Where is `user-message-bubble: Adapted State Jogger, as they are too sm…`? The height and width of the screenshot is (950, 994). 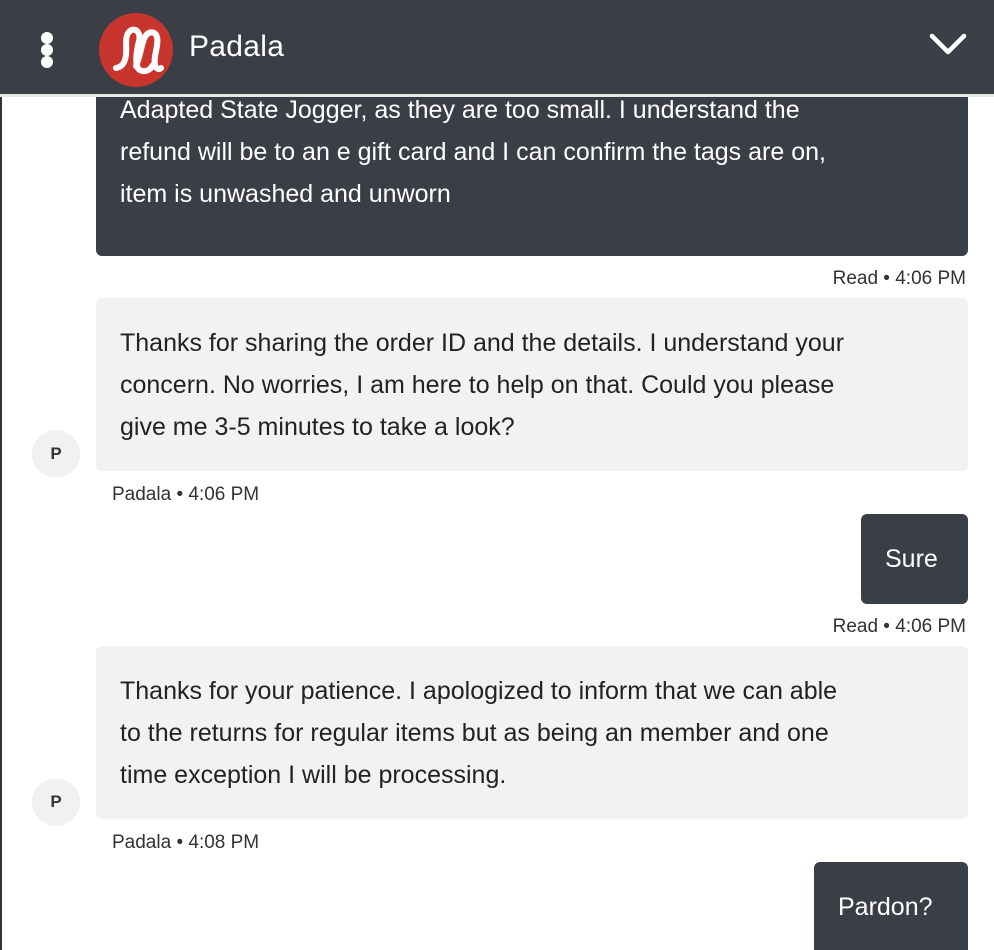
user-message-bubble: Adapted State Jogger, as they are too sm… is located at coordinates (532, 176).